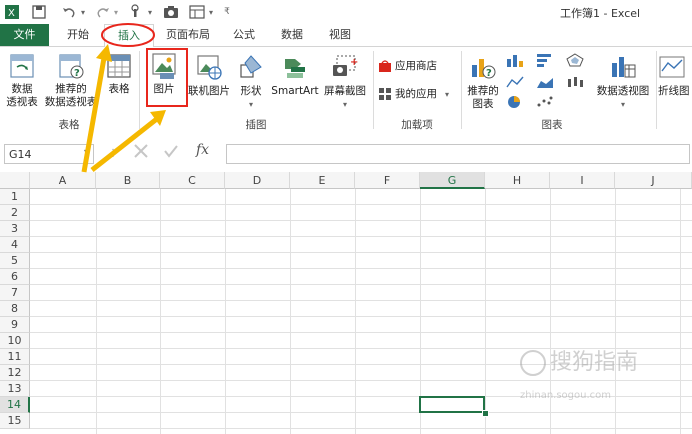 The height and width of the screenshot is (434, 692). Describe the element at coordinates (167, 77) in the screenshot. I see `annotation-box` at that location.